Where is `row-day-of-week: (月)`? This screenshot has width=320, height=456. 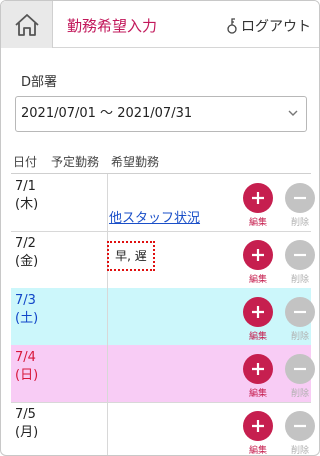 row-day-of-week: (月) is located at coordinates (27, 432).